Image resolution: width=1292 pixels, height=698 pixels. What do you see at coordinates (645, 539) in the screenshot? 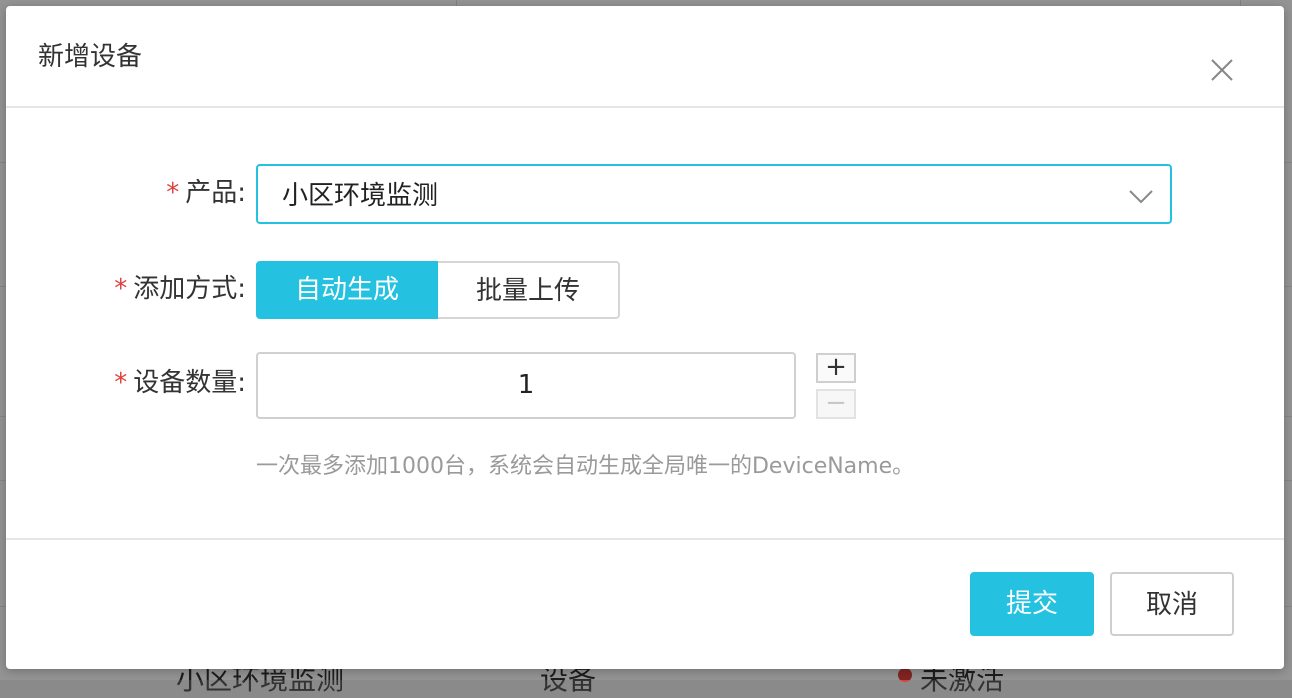
I see `footer-divider` at bounding box center [645, 539].